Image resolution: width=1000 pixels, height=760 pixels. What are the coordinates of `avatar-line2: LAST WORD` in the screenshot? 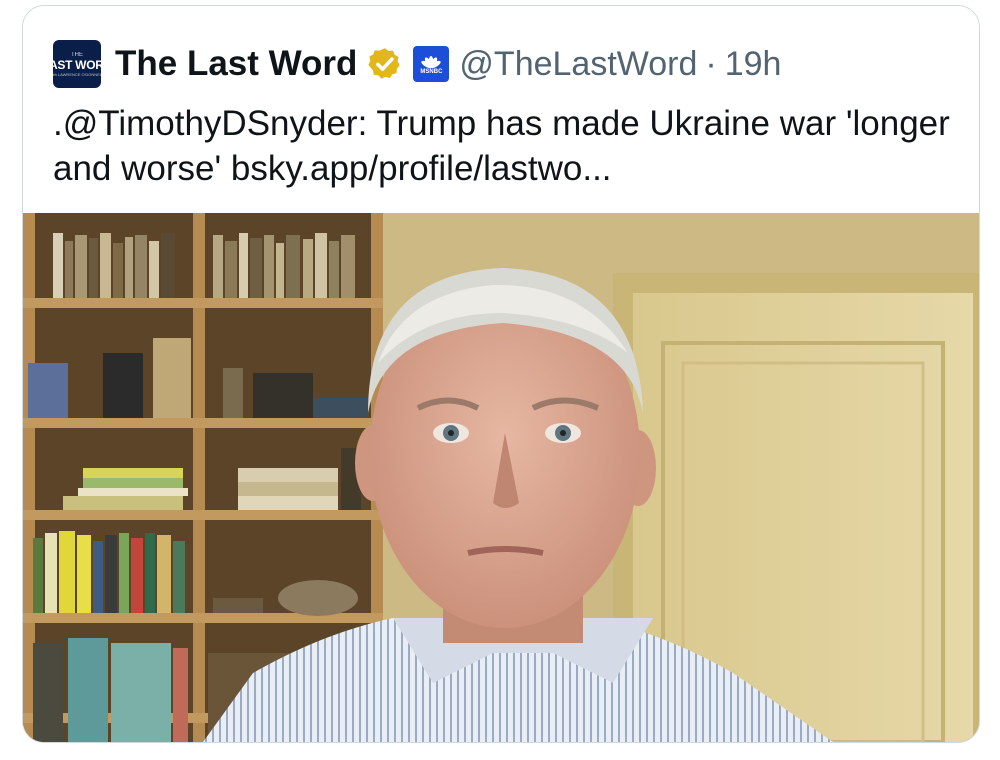 It's located at (77, 64).